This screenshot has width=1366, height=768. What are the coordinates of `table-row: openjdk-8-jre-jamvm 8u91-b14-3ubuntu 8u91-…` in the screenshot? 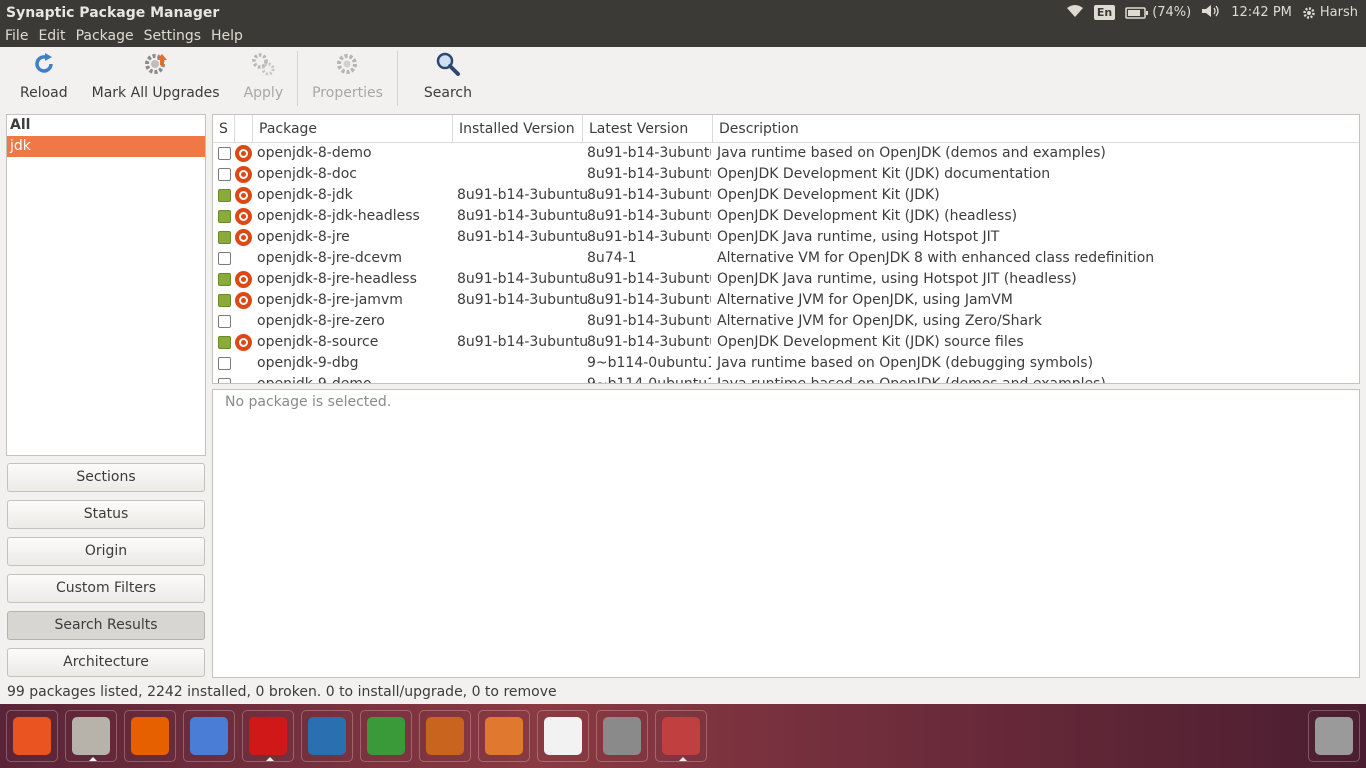 It's located at (786, 300).